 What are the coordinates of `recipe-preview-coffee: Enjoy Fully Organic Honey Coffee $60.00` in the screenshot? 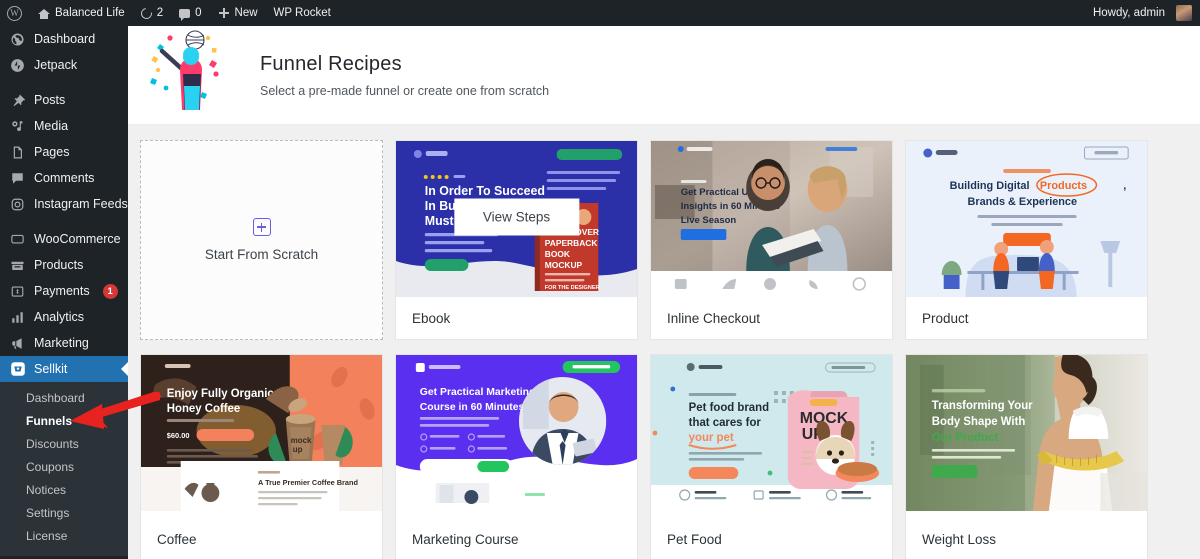 It's located at (261, 433).